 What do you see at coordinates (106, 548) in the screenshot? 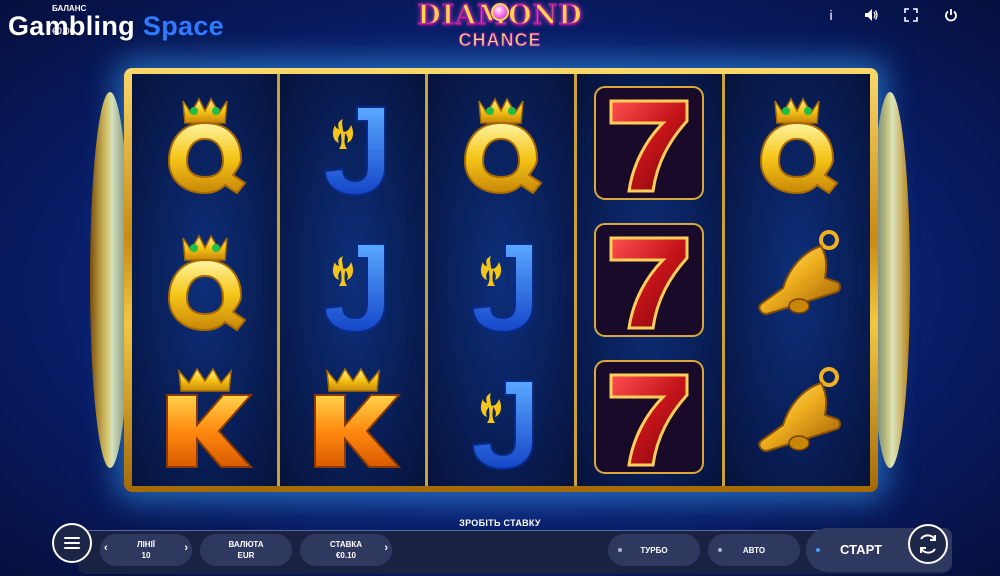
I see `lines-decrease-button: ‹` at bounding box center [106, 548].